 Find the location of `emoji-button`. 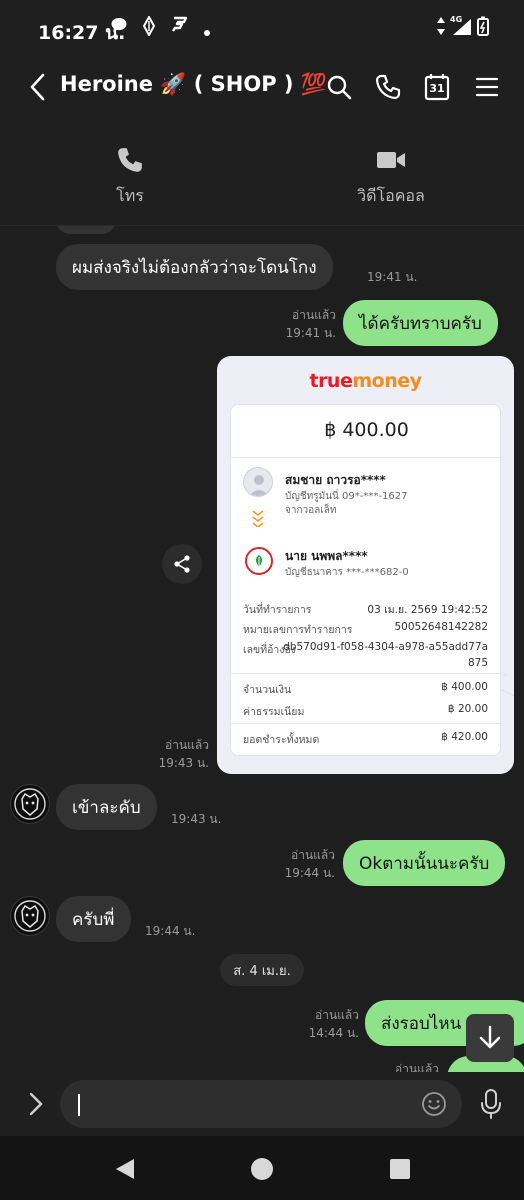

emoji-button is located at coordinates (434, 1104).